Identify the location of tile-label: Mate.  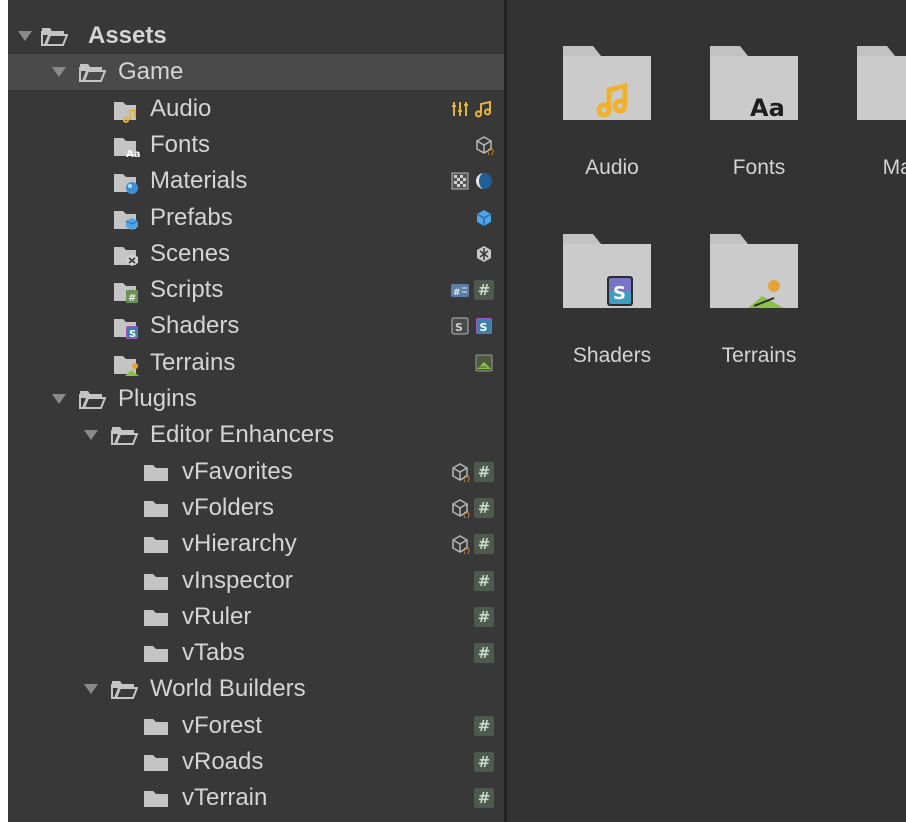
(894, 167).